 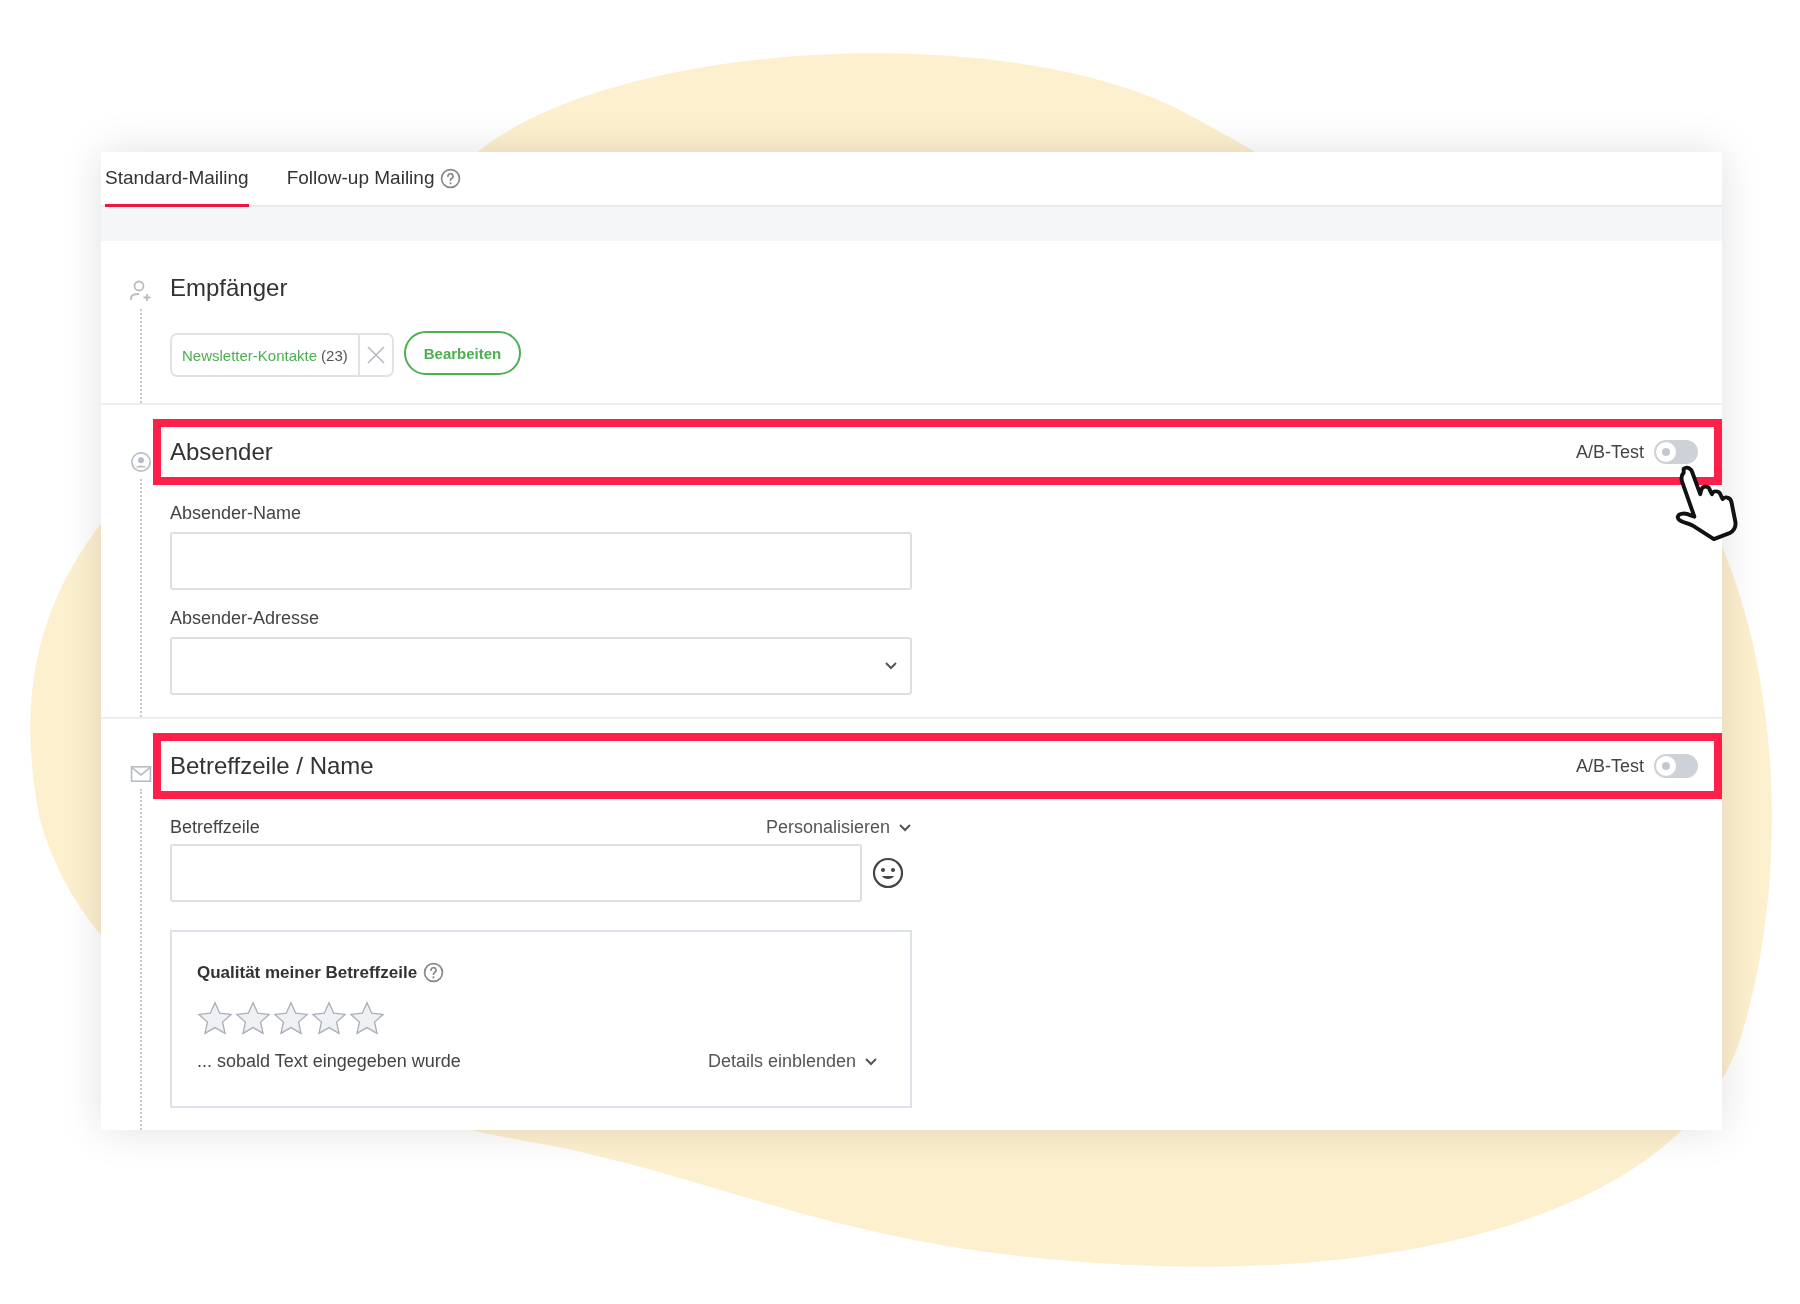 What do you see at coordinates (141, 774) in the screenshot?
I see `envelope-icon` at bounding box center [141, 774].